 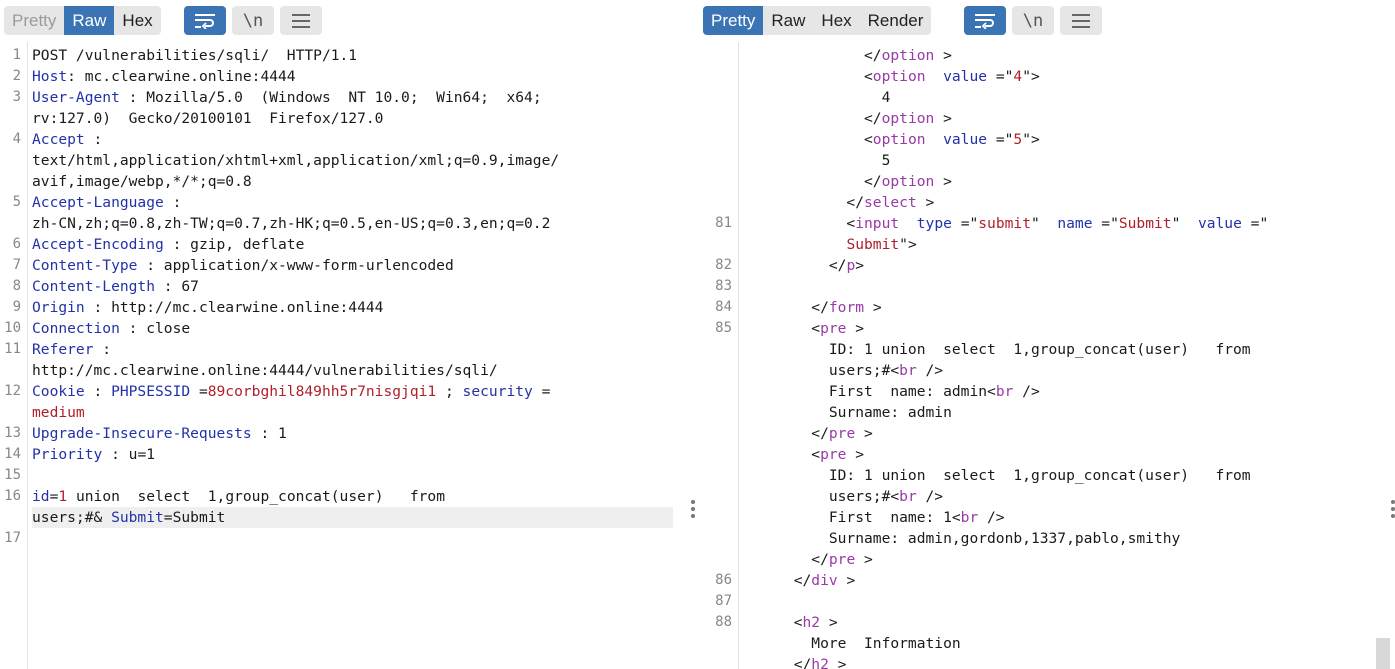 I want to click on code-token: =, so click(x=199, y=391).